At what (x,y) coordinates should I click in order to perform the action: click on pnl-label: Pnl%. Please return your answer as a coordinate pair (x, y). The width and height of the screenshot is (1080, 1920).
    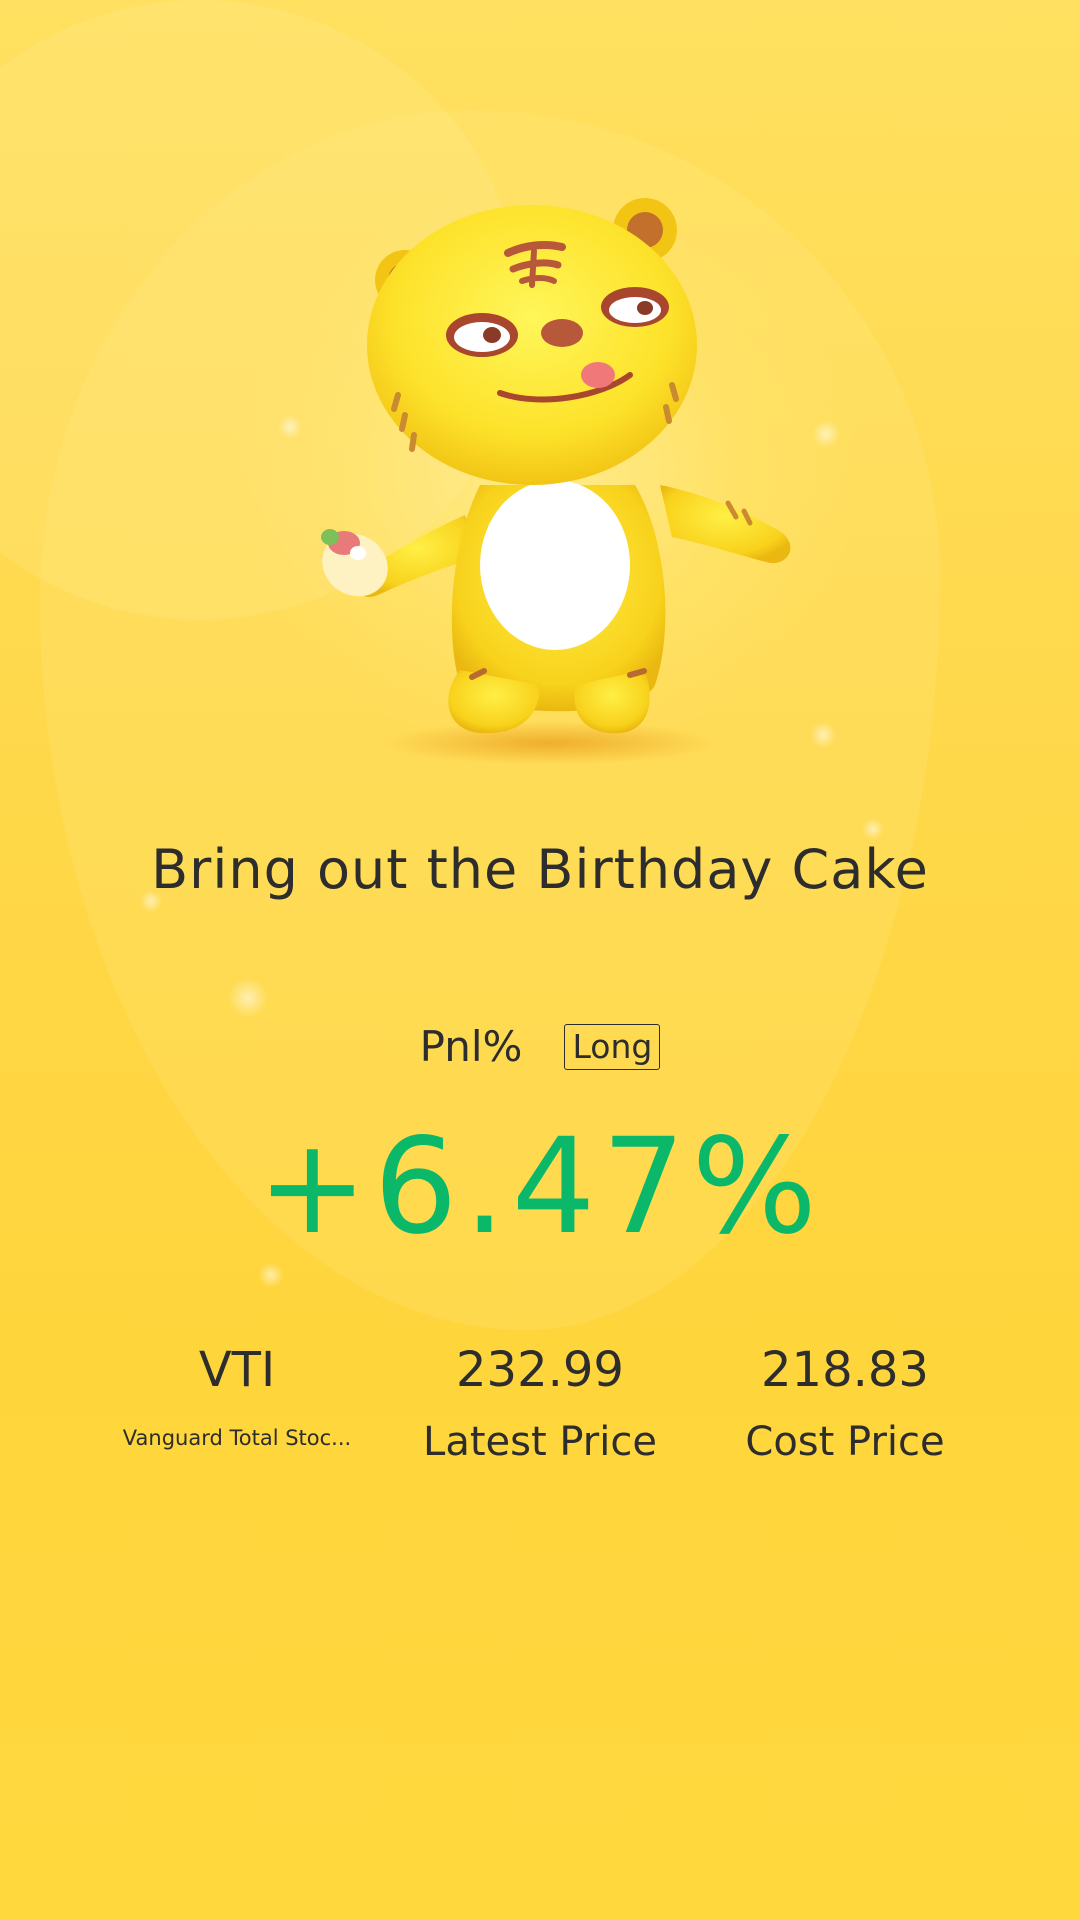
    Looking at the image, I should click on (471, 1046).